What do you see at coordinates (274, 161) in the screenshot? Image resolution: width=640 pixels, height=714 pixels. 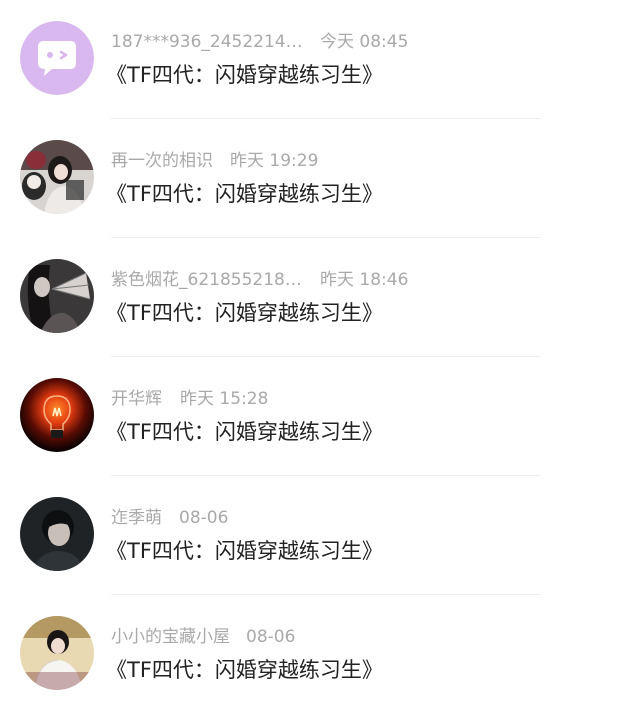 I see `message-time: 昨天 19:29` at bounding box center [274, 161].